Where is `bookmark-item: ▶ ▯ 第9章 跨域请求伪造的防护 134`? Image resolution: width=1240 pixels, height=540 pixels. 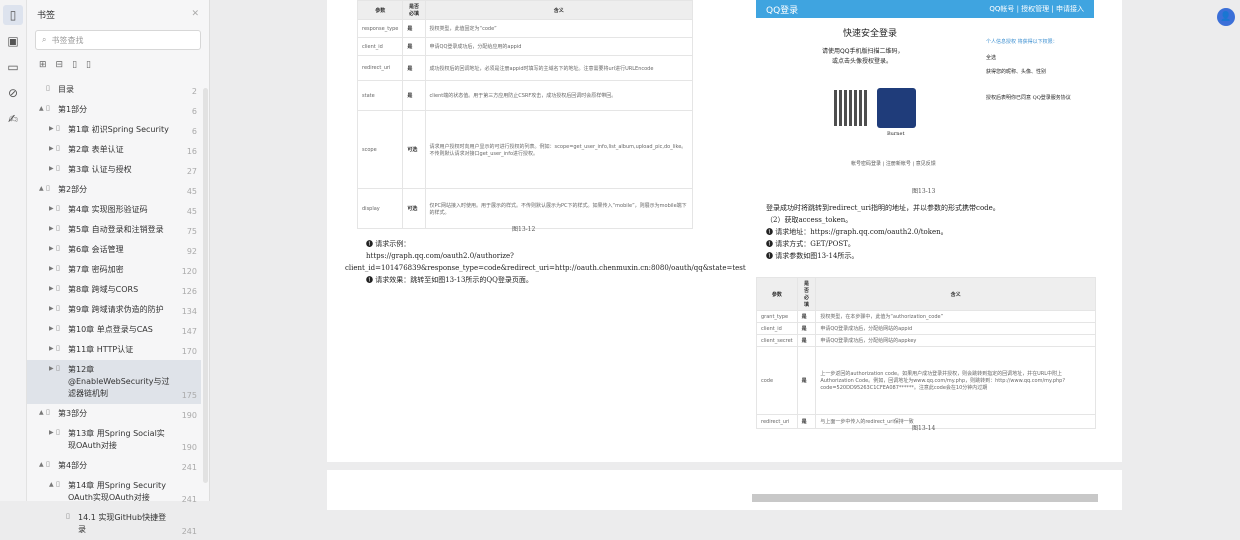
bookmark-item: ▶ ▯ 第9章 跨域请求伪造的防护 134 is located at coordinates (114, 310).